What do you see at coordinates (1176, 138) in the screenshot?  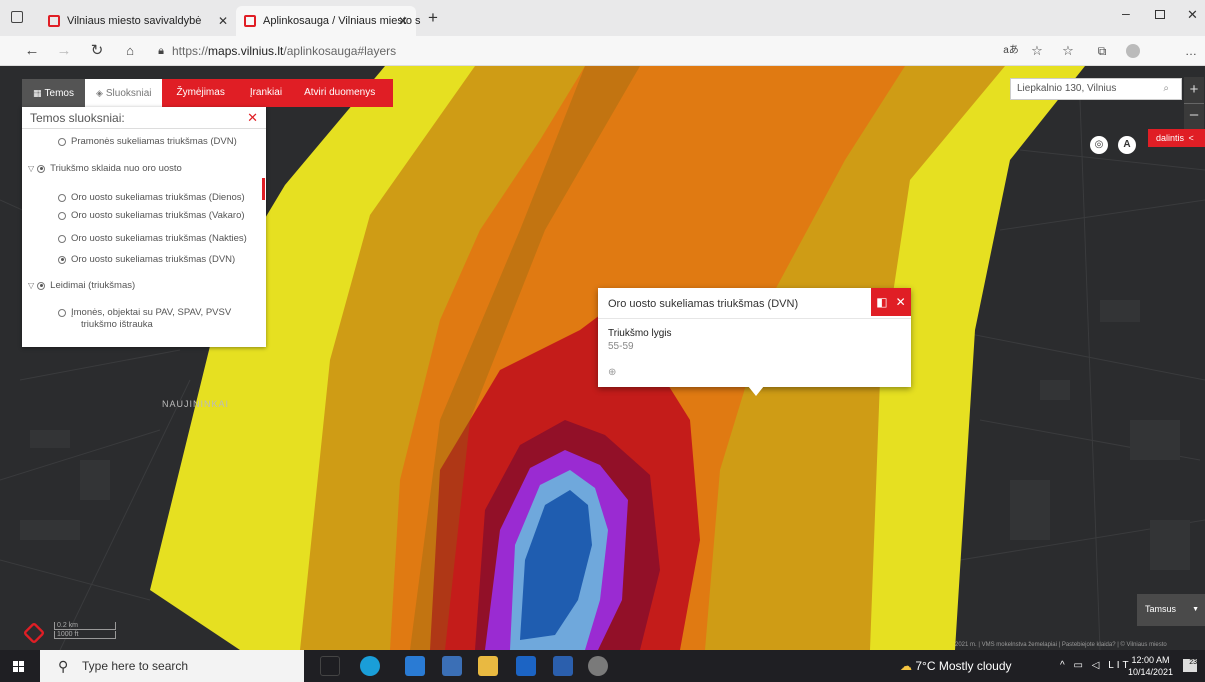 I see `share-button: dalintis <` at bounding box center [1176, 138].